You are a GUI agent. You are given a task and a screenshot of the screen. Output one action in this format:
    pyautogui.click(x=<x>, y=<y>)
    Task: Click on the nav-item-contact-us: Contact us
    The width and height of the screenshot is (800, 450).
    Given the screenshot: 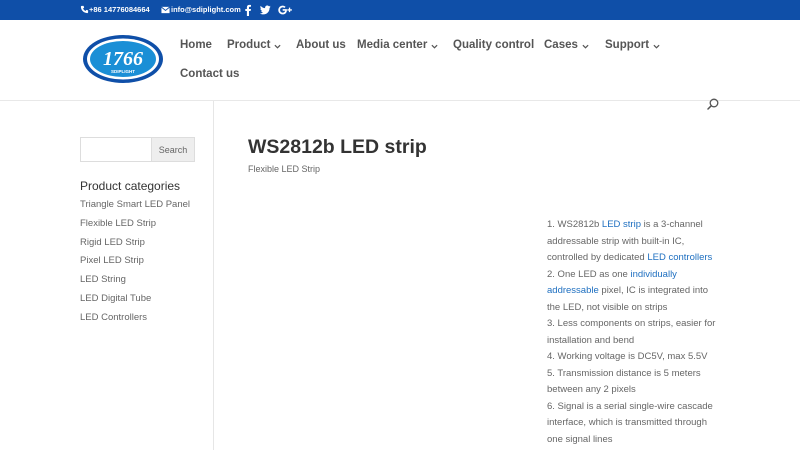 What is the action you would take?
    pyautogui.click(x=209, y=74)
    